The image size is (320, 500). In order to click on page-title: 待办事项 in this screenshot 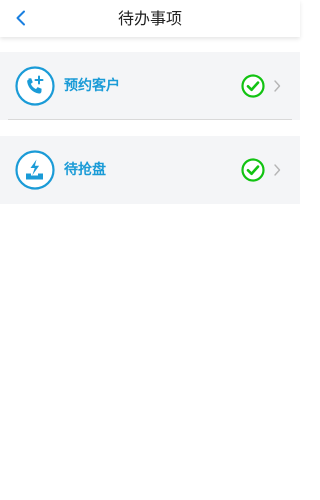, I will do `click(149, 18)`.